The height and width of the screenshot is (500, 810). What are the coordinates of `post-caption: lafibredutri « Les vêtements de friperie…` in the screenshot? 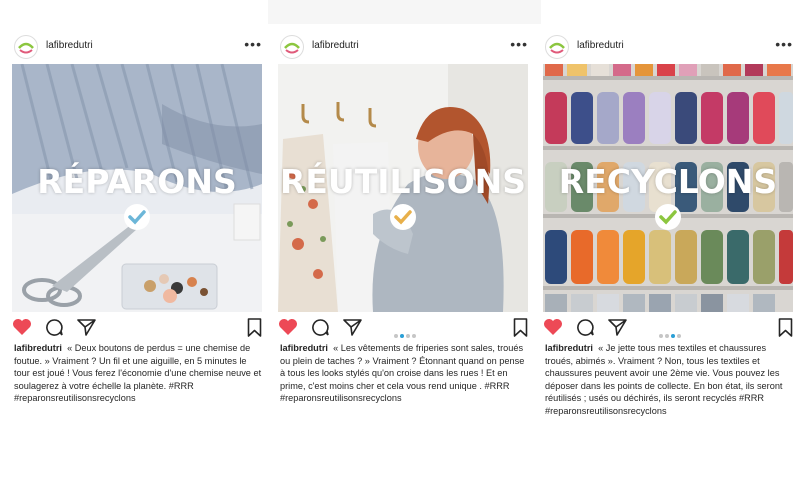 It's located at (404, 373).